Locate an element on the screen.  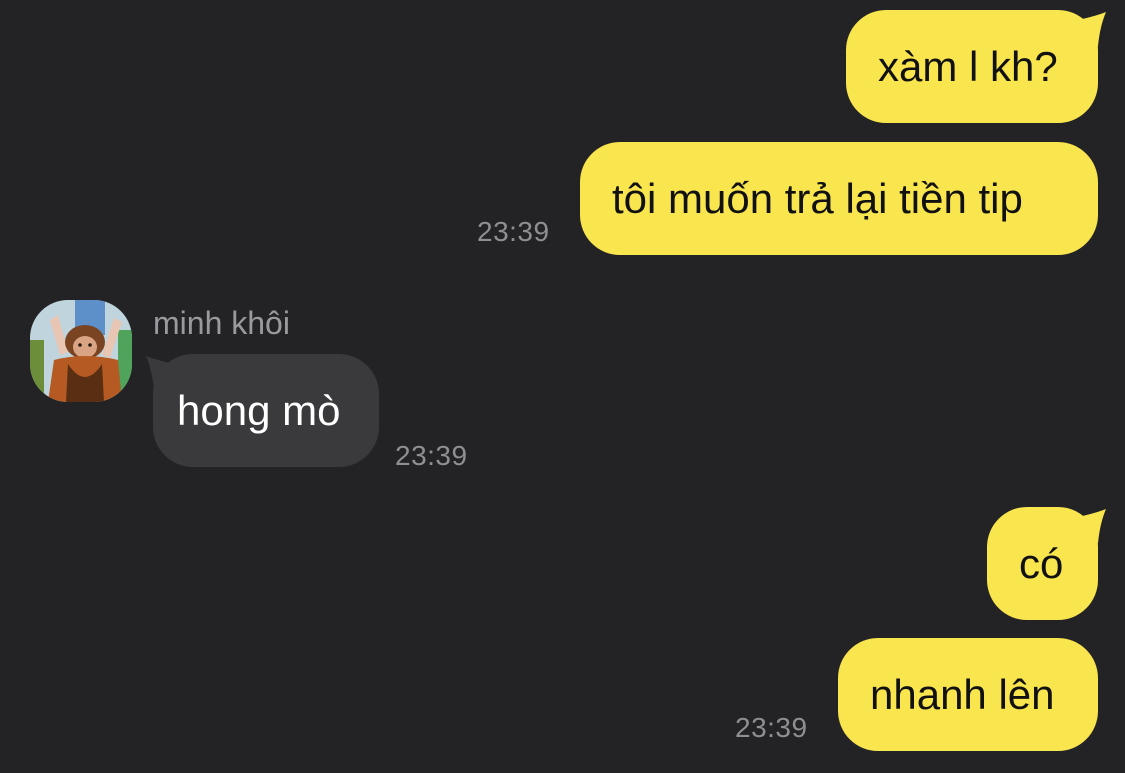
sender-avatar is located at coordinates (81, 351).